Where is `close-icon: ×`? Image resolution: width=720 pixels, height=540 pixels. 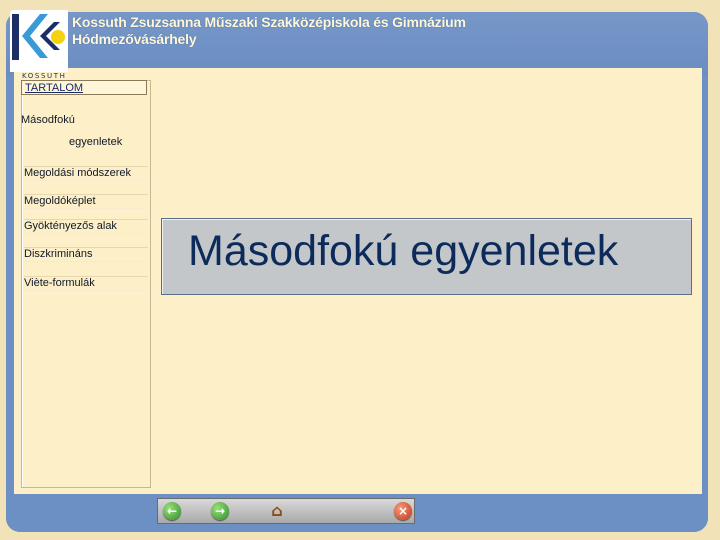
close-icon: × is located at coordinates (403, 511).